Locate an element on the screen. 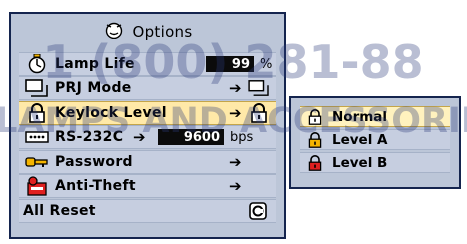 This screenshot has height=244, width=467. menu-item-all-reset: All Reset is located at coordinates (147, 211).